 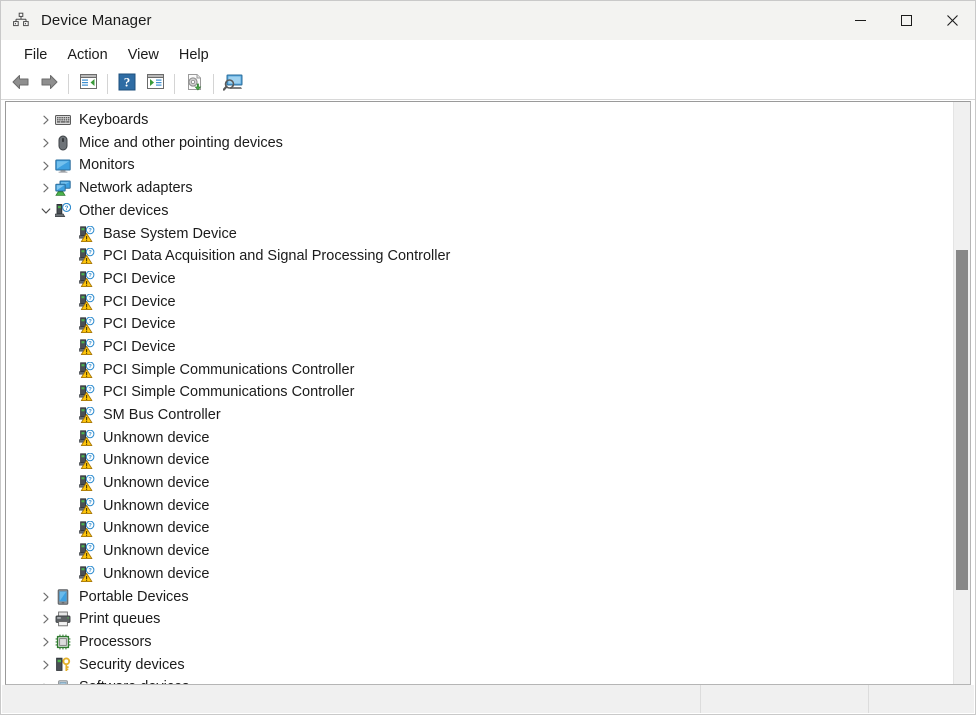 What do you see at coordinates (35, 55) in the screenshot?
I see `menu-file: File` at bounding box center [35, 55].